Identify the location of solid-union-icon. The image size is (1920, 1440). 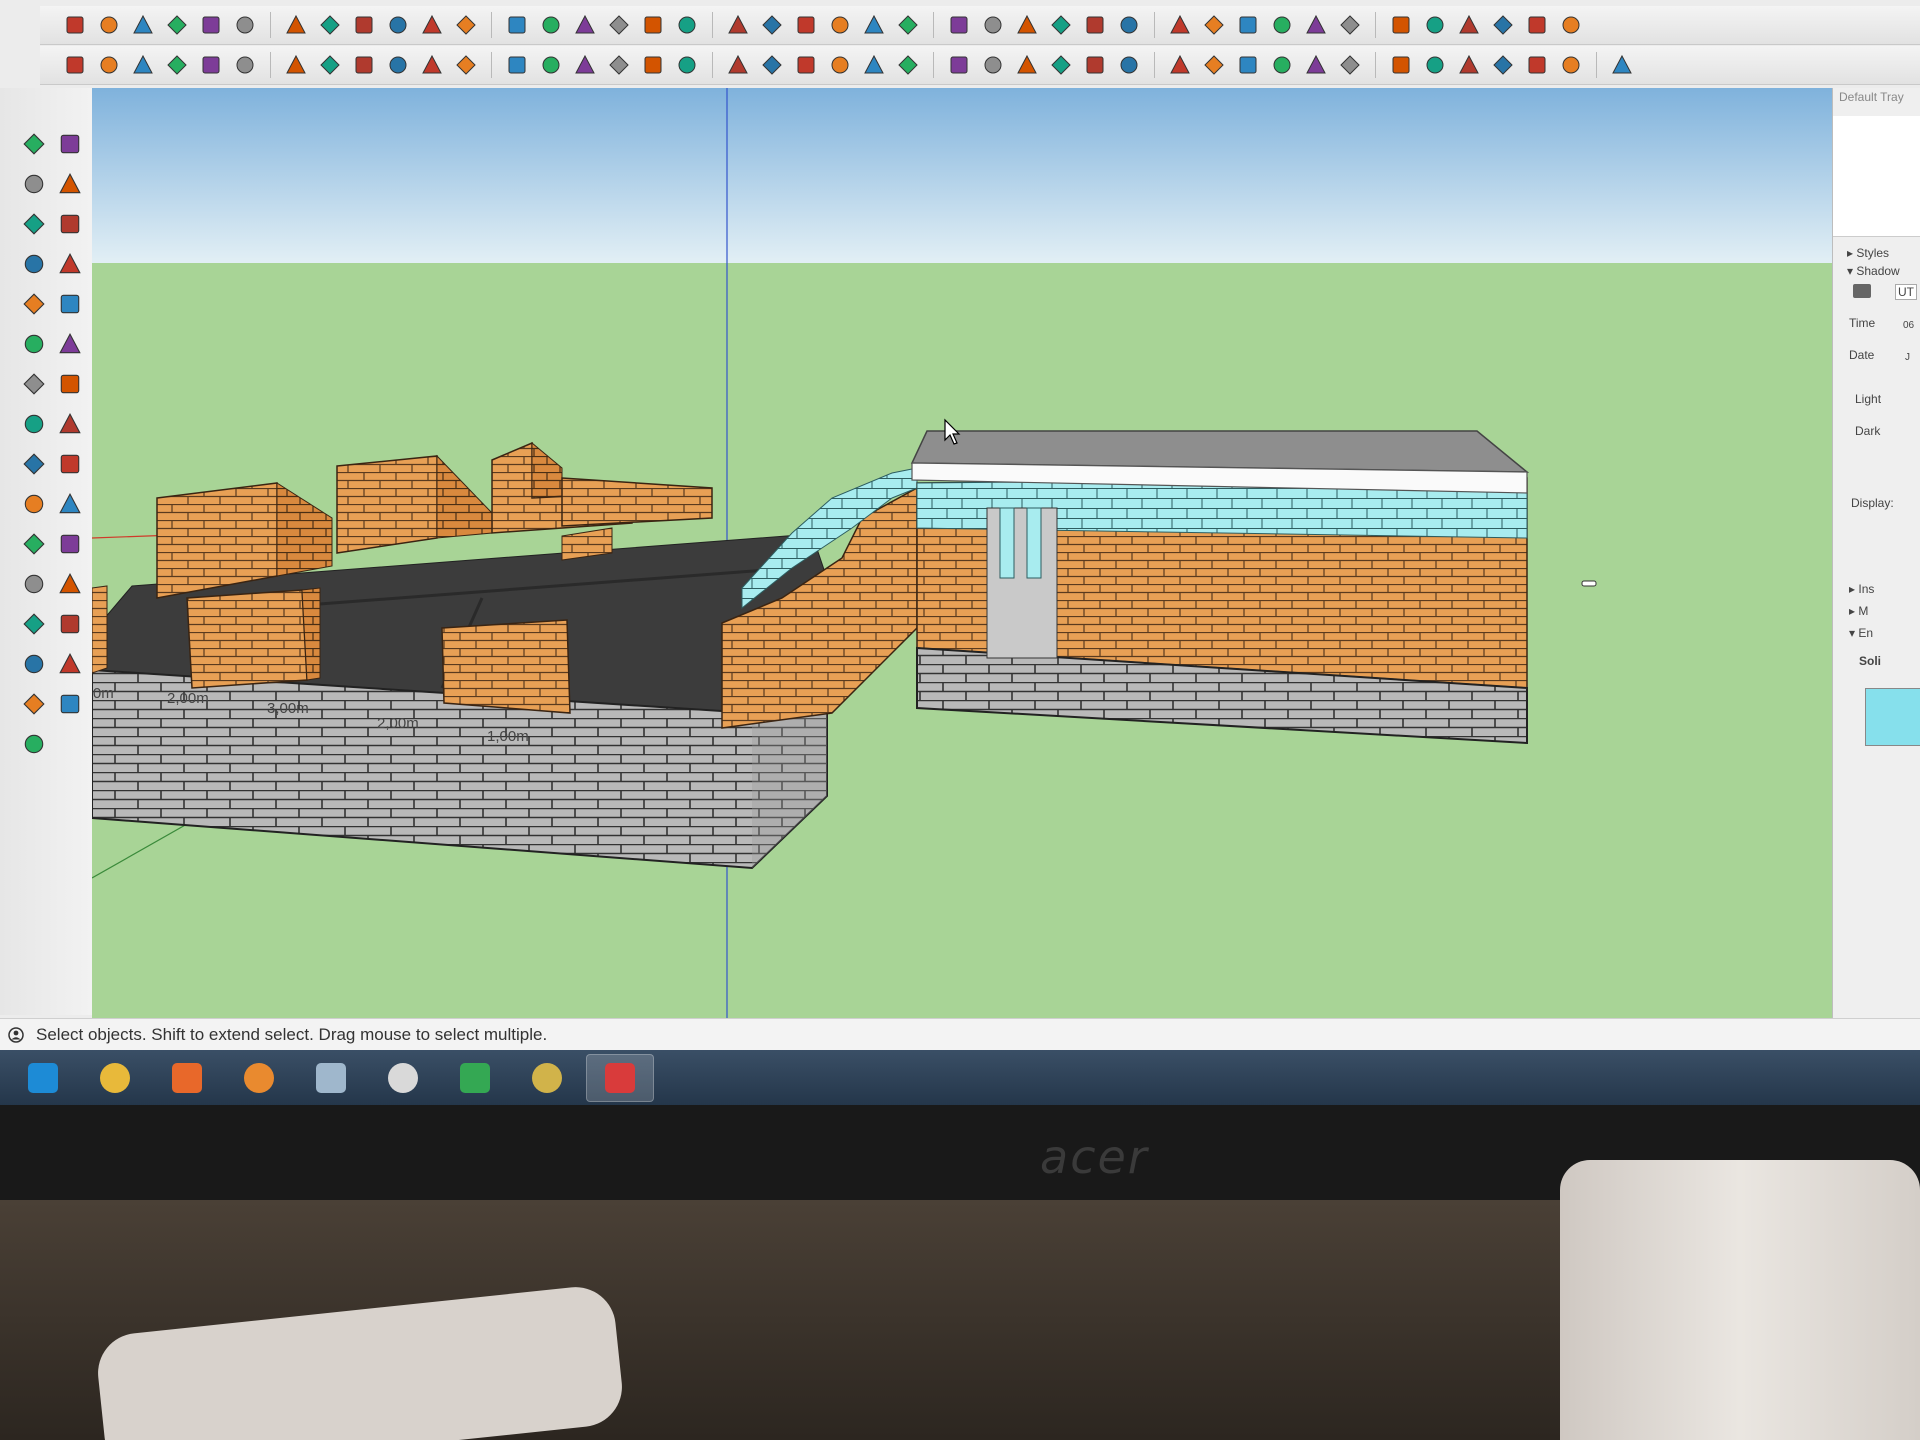
(619, 65).